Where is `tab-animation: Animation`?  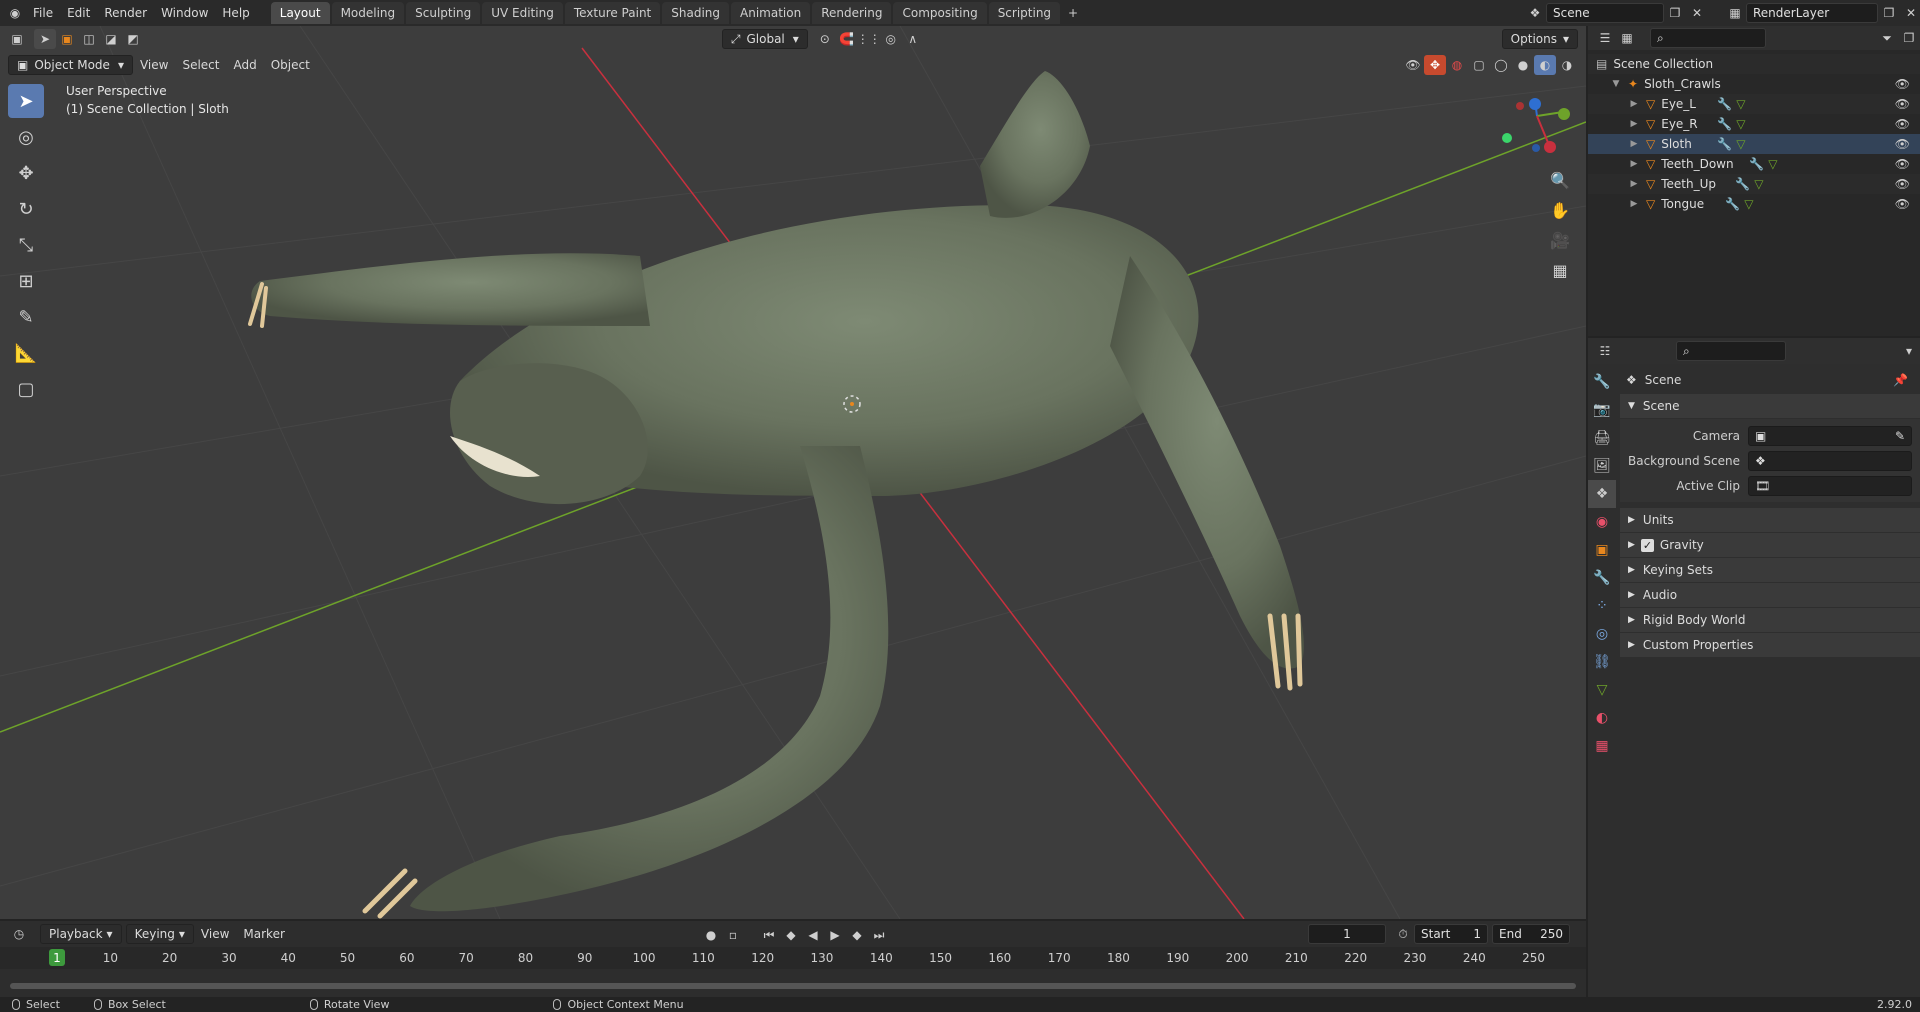 tab-animation: Animation is located at coordinates (771, 13).